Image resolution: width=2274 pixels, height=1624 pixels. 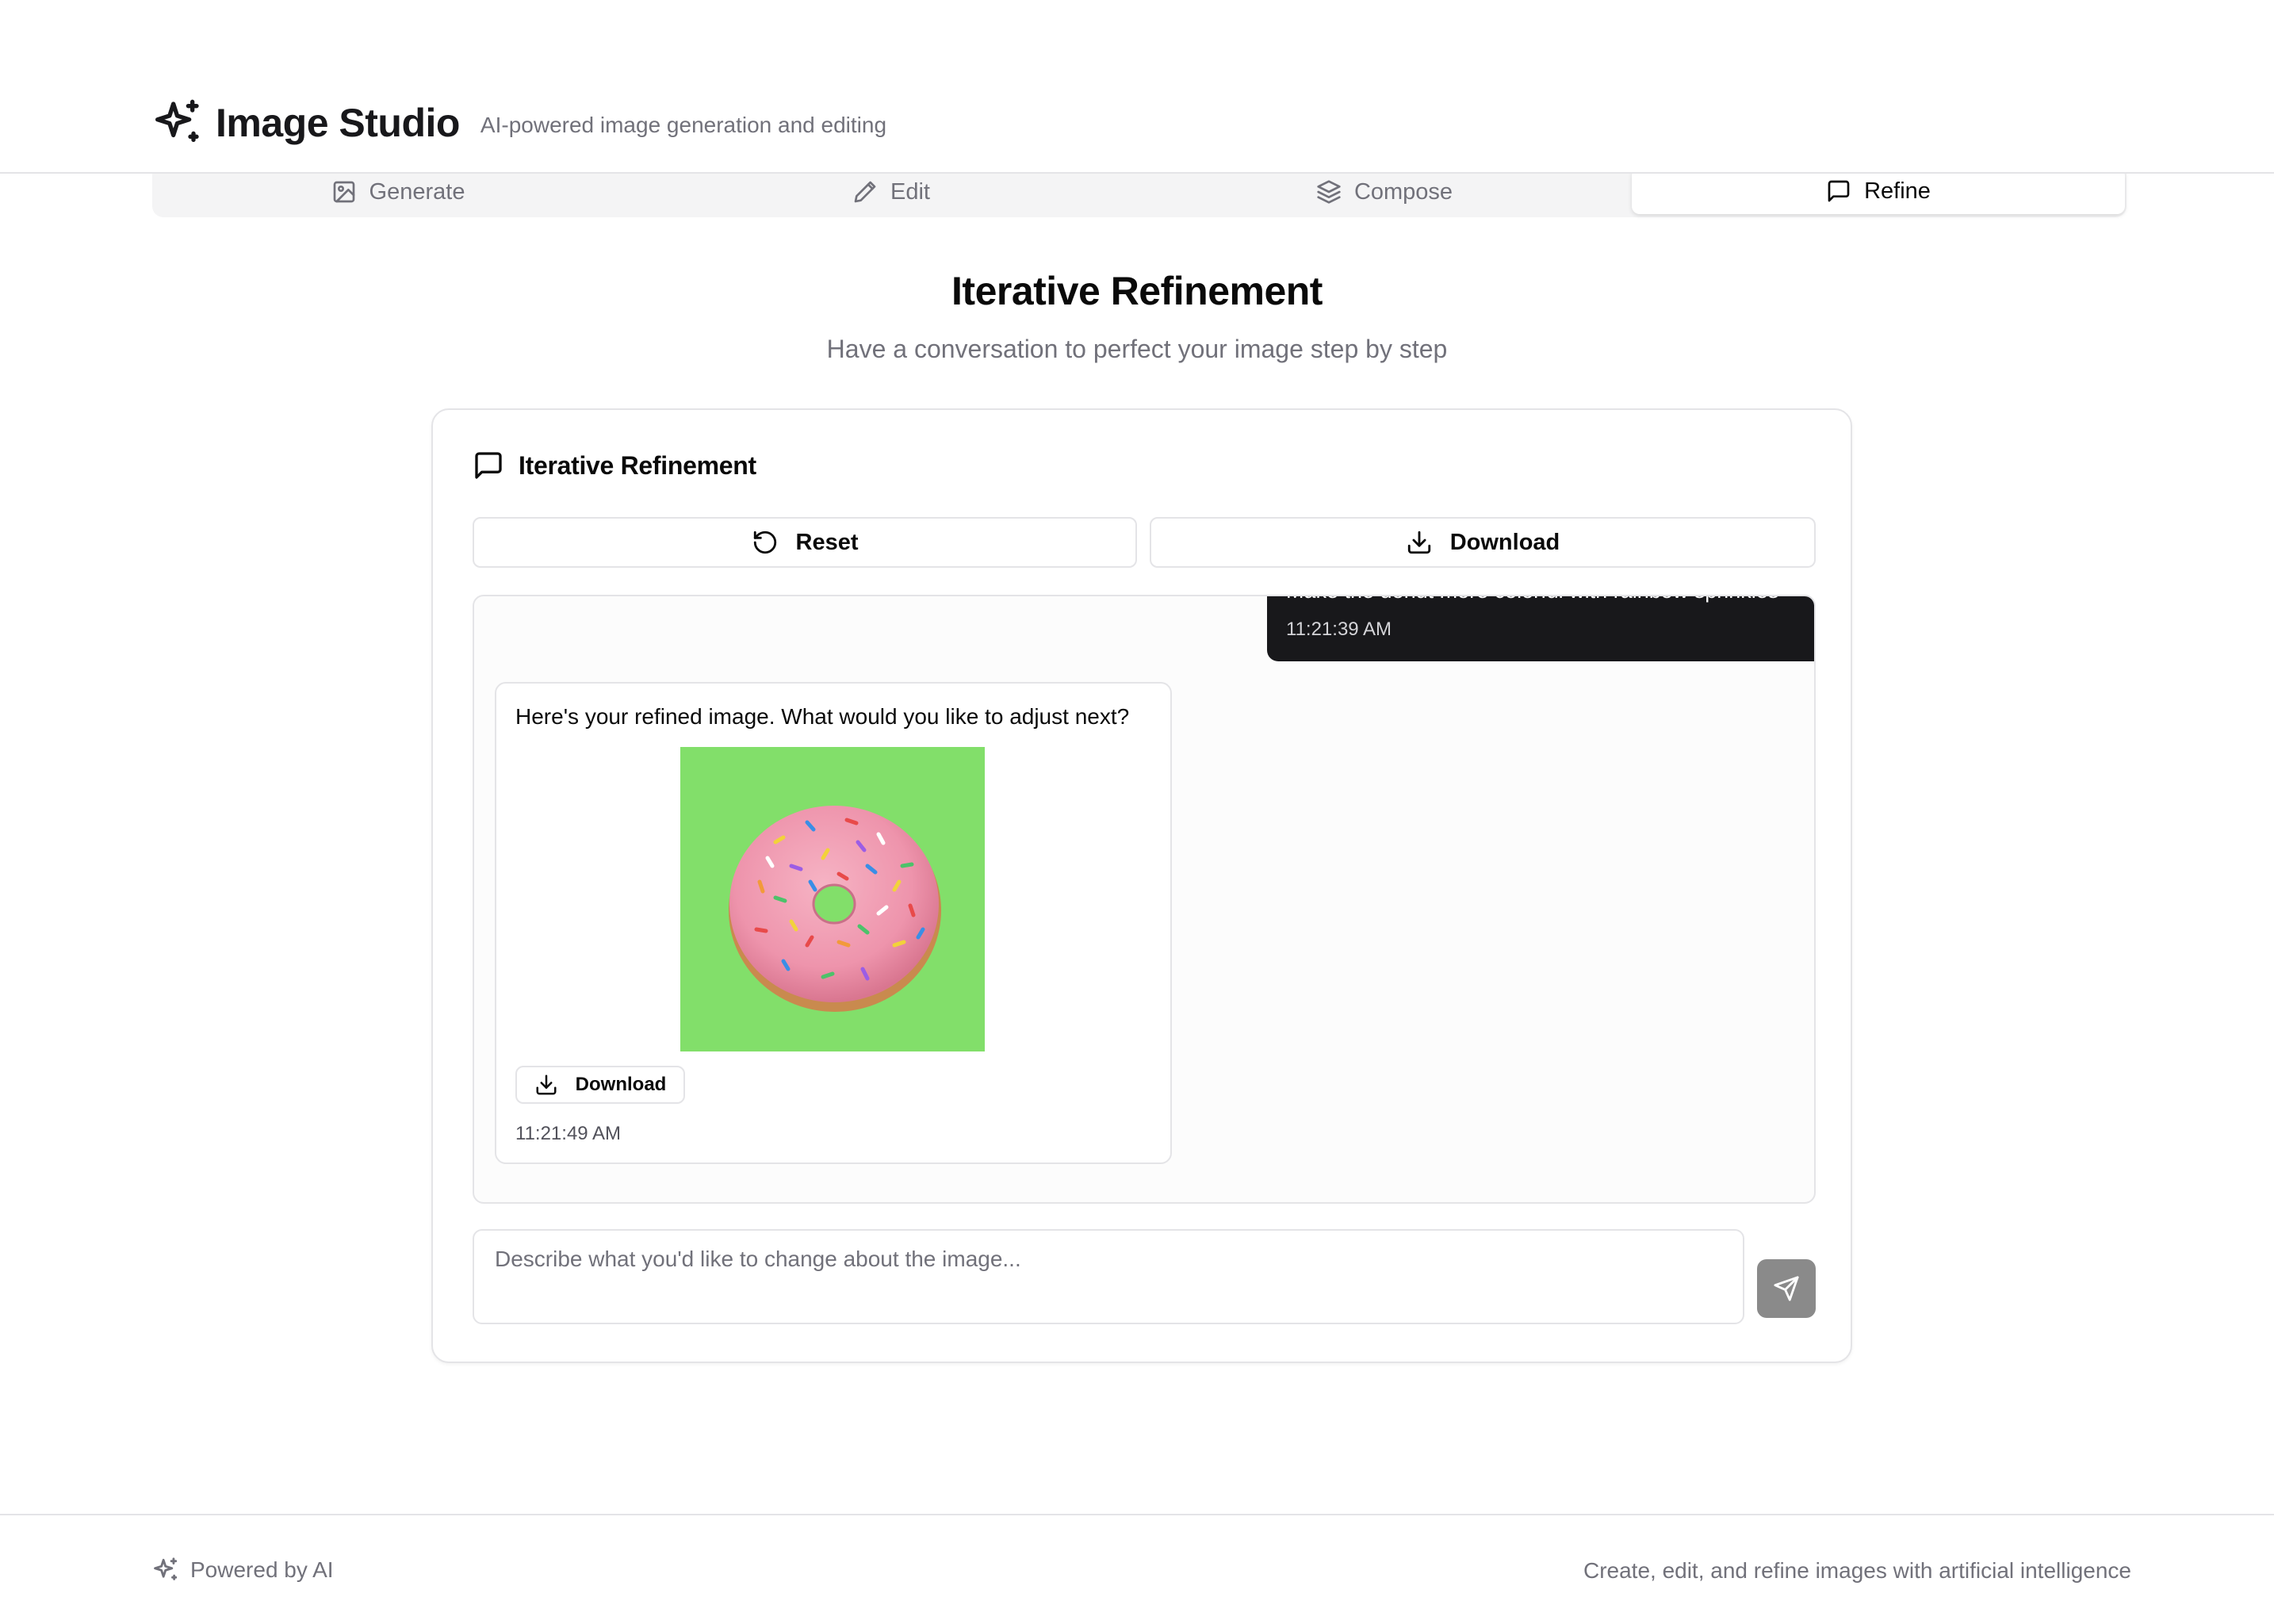 I want to click on rotate-ccw-icon, so click(x=764, y=542).